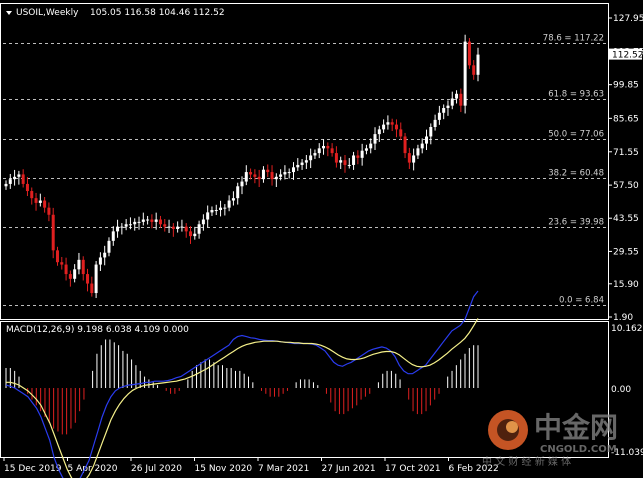 This screenshot has width=643, height=478. What do you see at coordinates (578, 449) in the screenshot?
I see `watermark-url: CNGOLD.COM` at bounding box center [578, 449].